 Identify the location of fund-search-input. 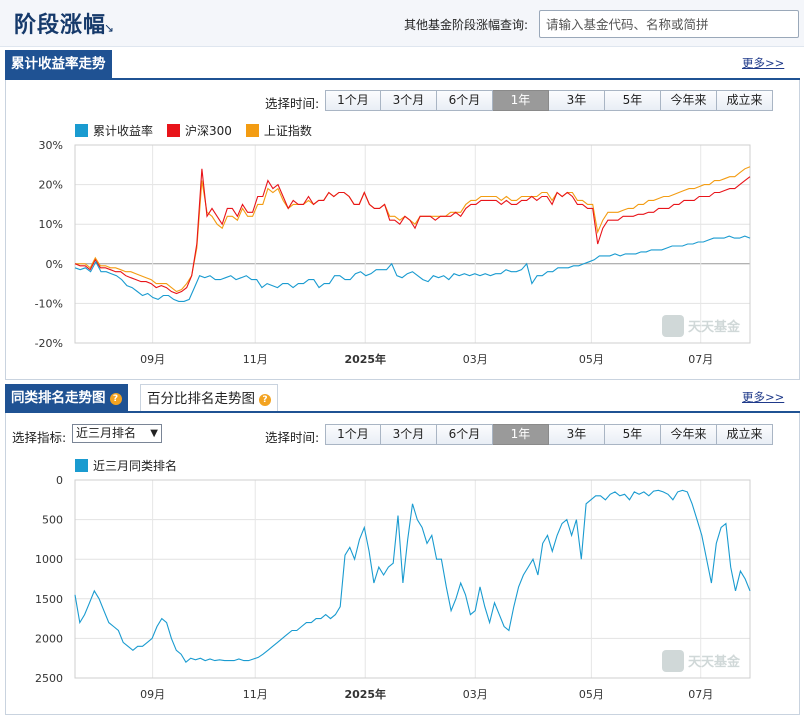
(669, 24).